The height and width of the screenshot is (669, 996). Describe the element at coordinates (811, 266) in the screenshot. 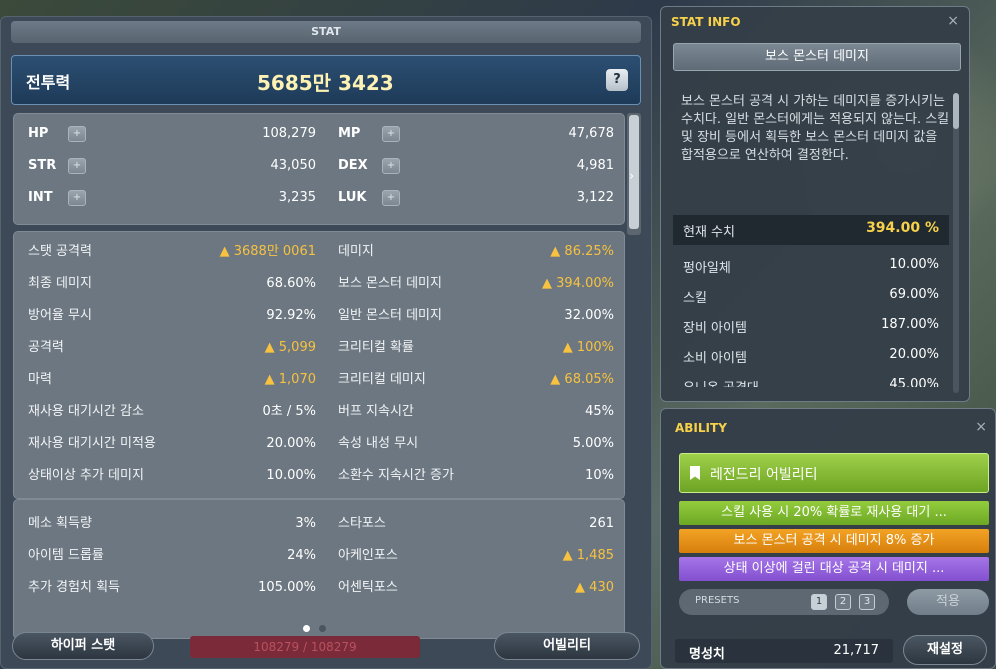

I see `source-row: 펑아일체 10.00%` at that location.